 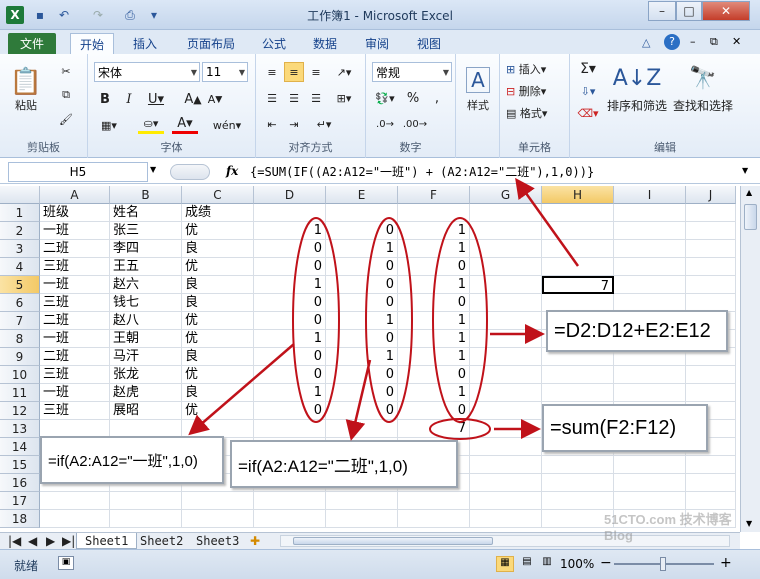 What do you see at coordinates (588, 69) in the screenshot?
I see `autosum-icon: Σ▾` at bounding box center [588, 69].